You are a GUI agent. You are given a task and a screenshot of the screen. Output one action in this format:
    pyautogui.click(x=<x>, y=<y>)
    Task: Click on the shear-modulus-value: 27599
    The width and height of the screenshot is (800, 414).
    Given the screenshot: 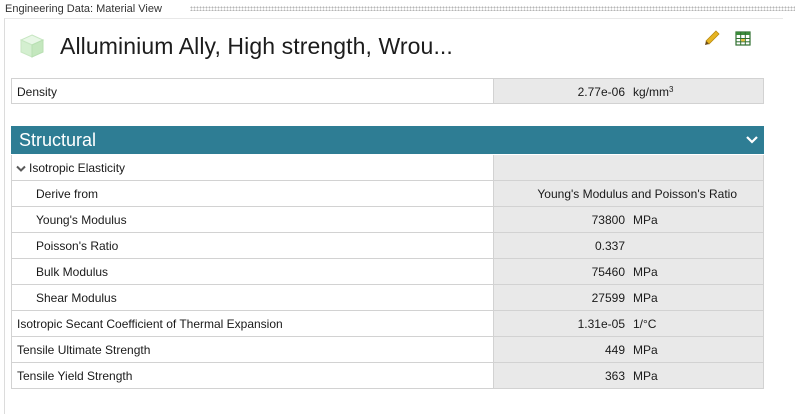 What is the action you would take?
    pyautogui.click(x=608, y=298)
    